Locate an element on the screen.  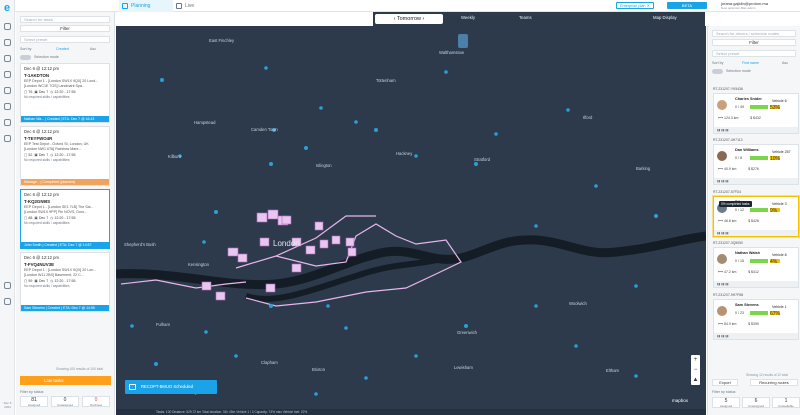
map-label: East Finchley is located at coordinates (222, 40).